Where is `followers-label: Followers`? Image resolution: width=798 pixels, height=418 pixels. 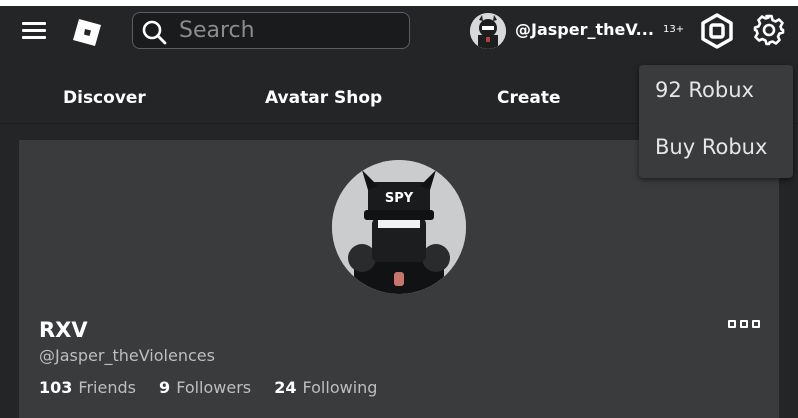
followers-label: Followers is located at coordinates (214, 387).